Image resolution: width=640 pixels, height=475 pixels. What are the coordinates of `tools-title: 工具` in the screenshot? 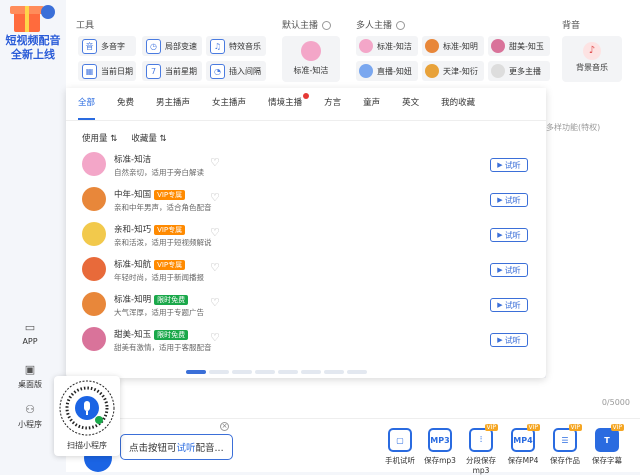 It's located at (85, 26).